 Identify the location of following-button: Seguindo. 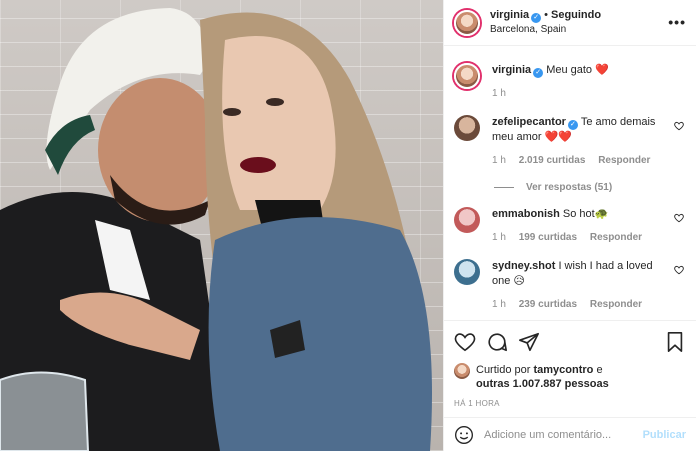
(576, 15).